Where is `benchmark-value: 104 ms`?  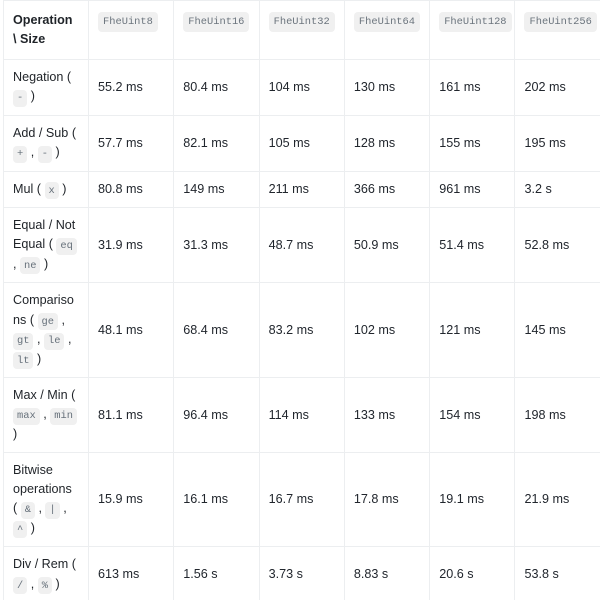
benchmark-value: 104 ms is located at coordinates (289, 87).